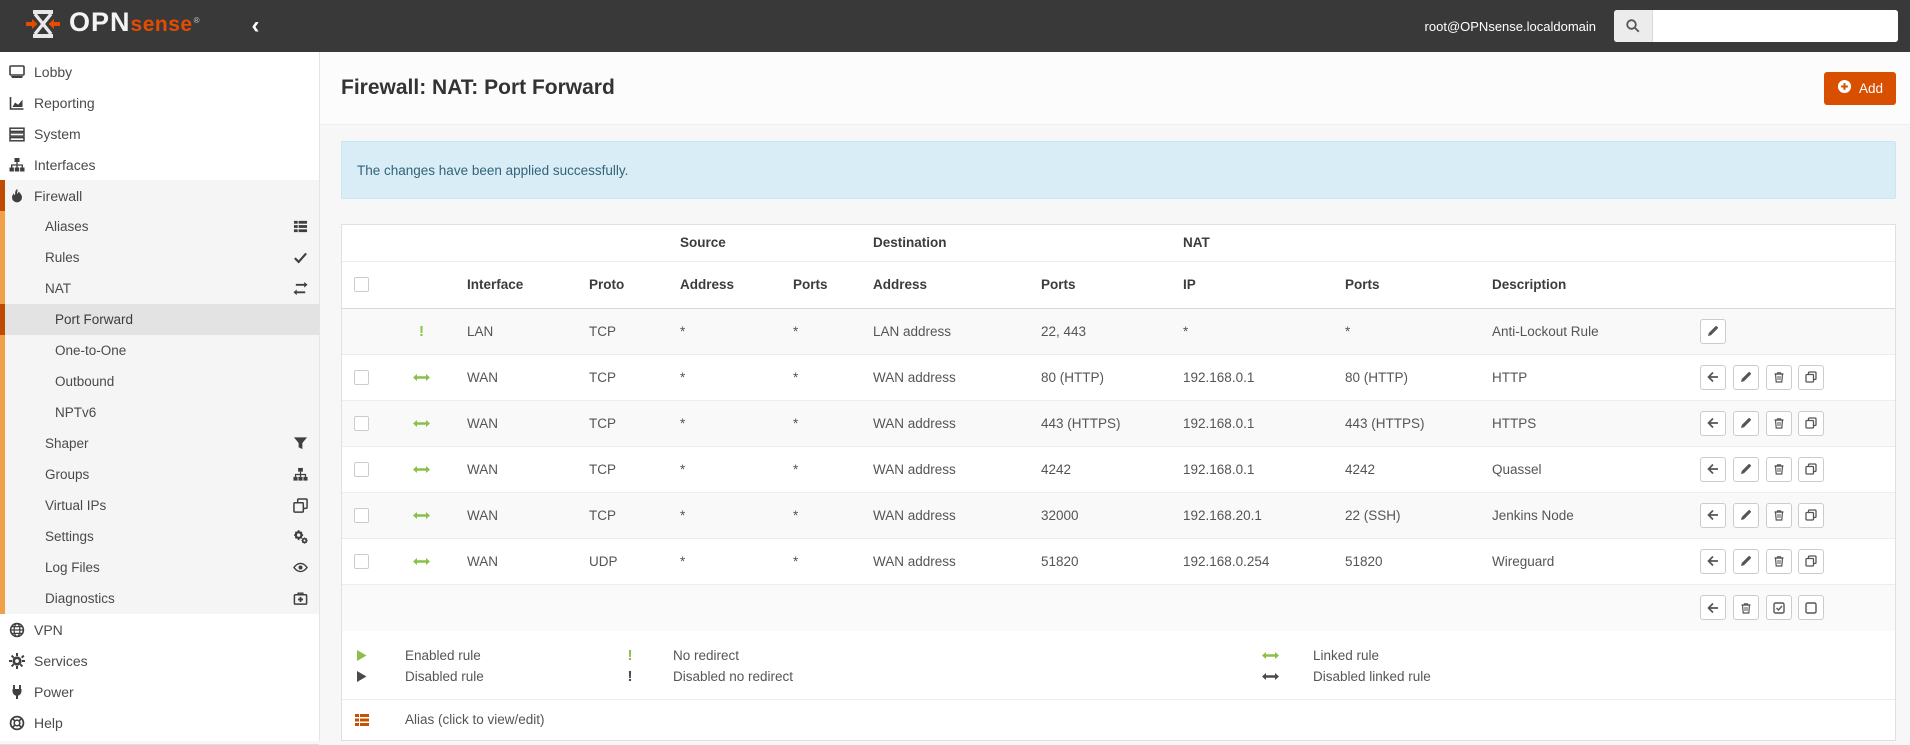 The image size is (1910, 745). Describe the element at coordinates (159, 381) in the screenshot. I see `sidebar-item-outbound: Outbound` at that location.